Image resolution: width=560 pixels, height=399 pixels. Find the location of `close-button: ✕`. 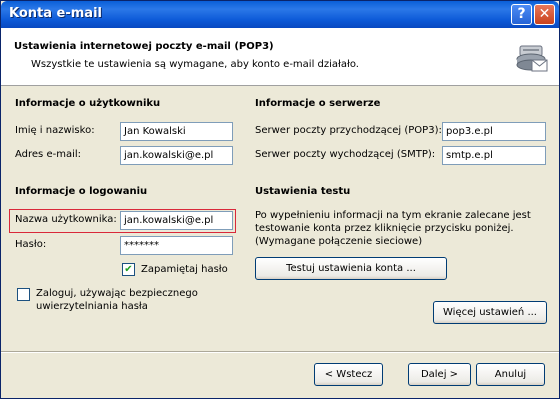

close-button: ✕ is located at coordinates (544, 14).